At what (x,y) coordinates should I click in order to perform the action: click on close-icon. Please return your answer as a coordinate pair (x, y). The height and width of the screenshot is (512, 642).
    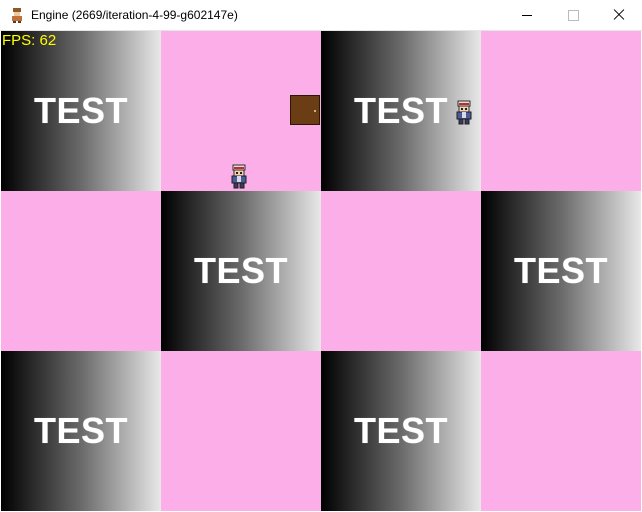
    Looking at the image, I should click on (619, 15).